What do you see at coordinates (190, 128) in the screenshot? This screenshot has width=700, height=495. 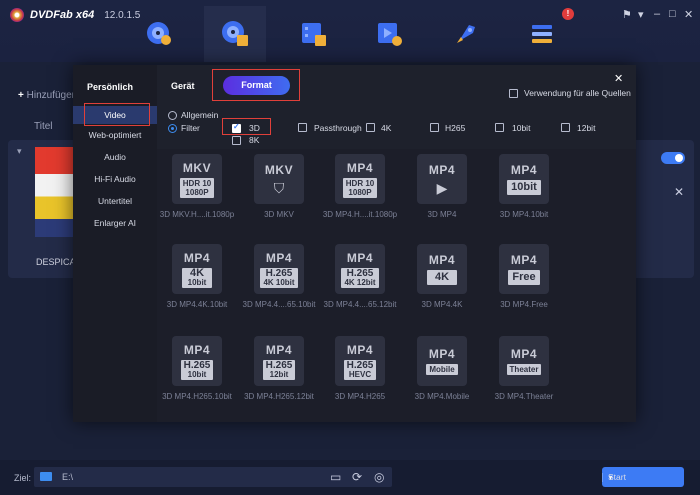 I see `radio-filter-label: Filter` at bounding box center [190, 128].